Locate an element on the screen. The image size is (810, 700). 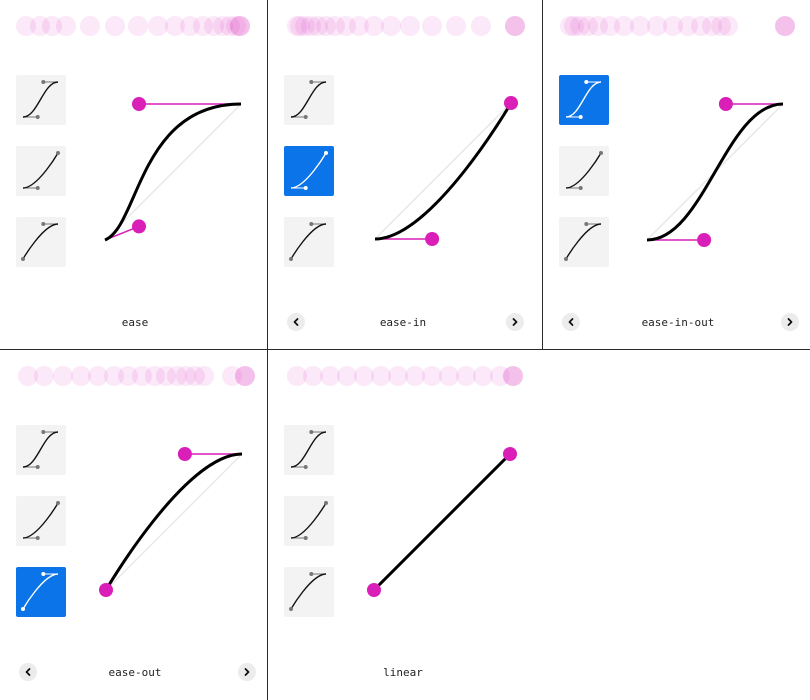
easing-name-label: ease-in-out is located at coordinates (678, 322).